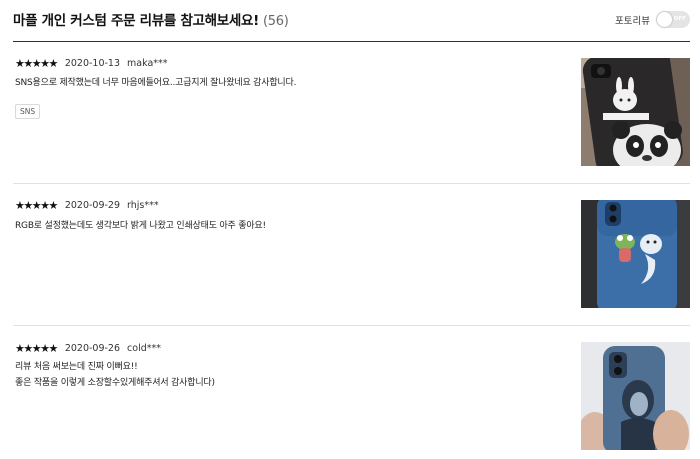 The width and height of the screenshot is (700, 459). I want to click on phone-case-portrait-photo, so click(635, 396).